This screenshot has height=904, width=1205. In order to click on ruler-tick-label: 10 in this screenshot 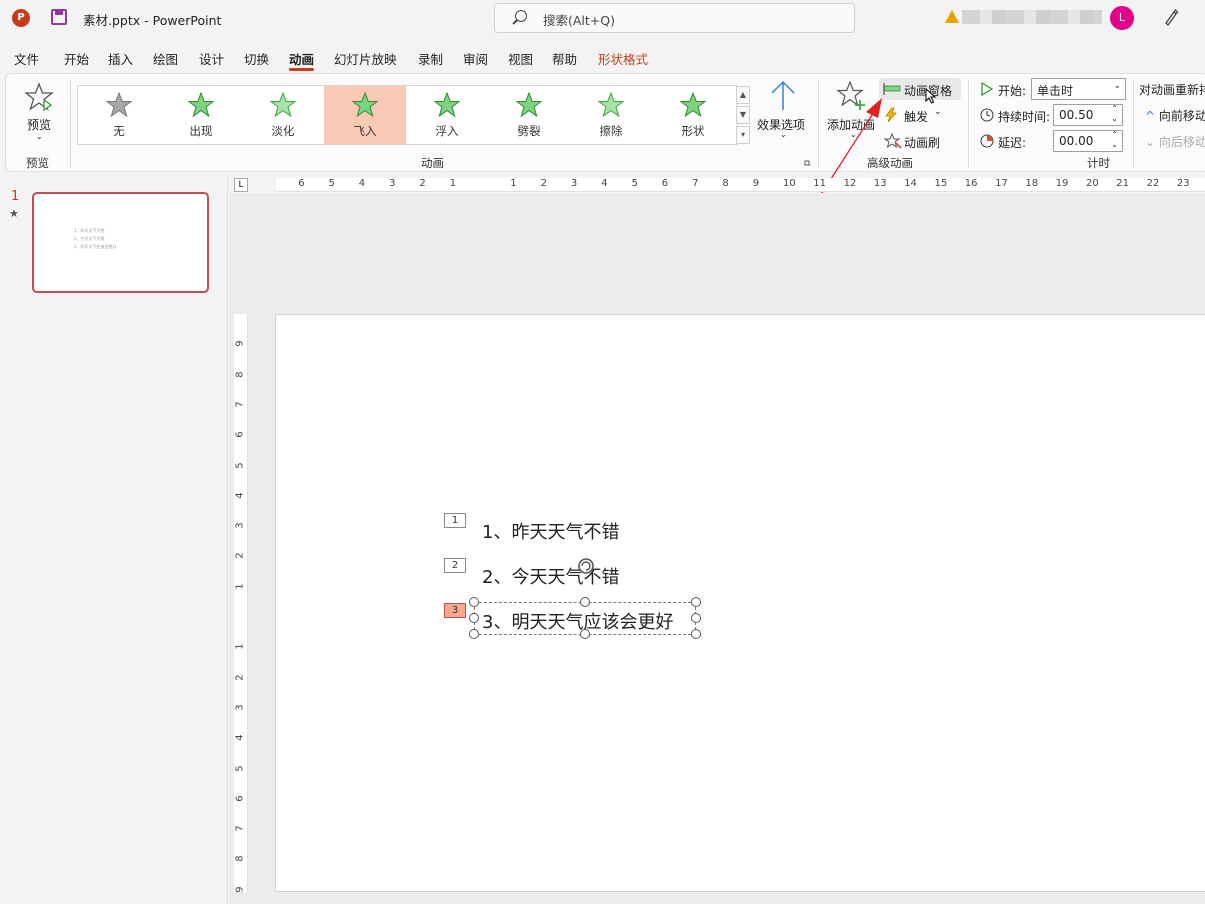, I will do `click(789, 183)`.